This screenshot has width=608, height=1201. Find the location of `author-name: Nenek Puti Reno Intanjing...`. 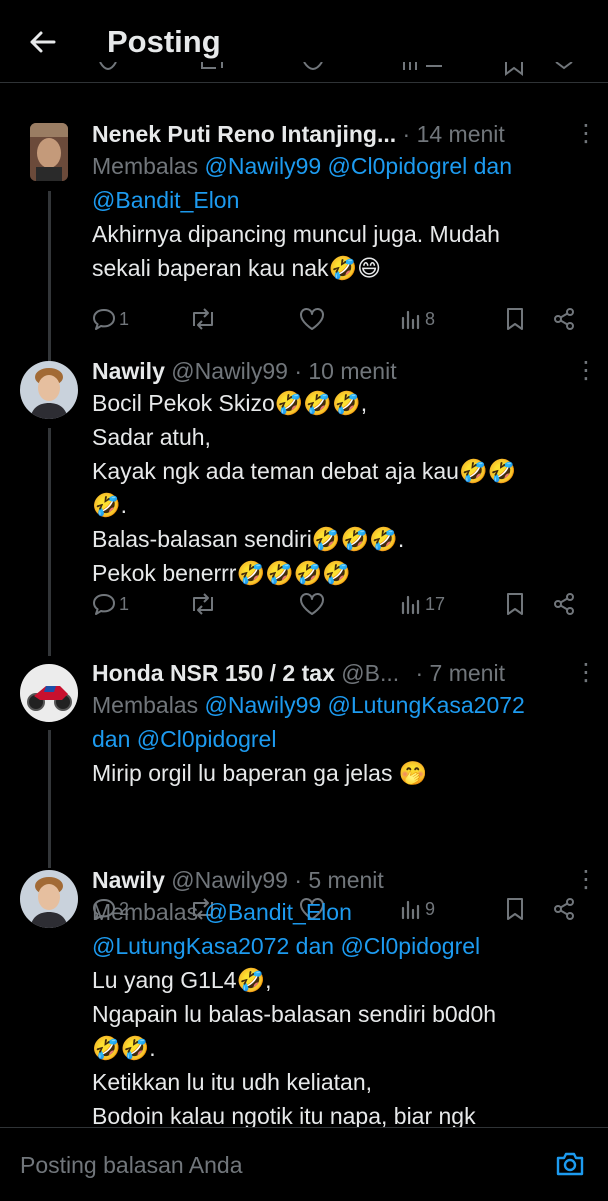

author-name: Nenek Puti Reno Intanjing... is located at coordinates (244, 134).